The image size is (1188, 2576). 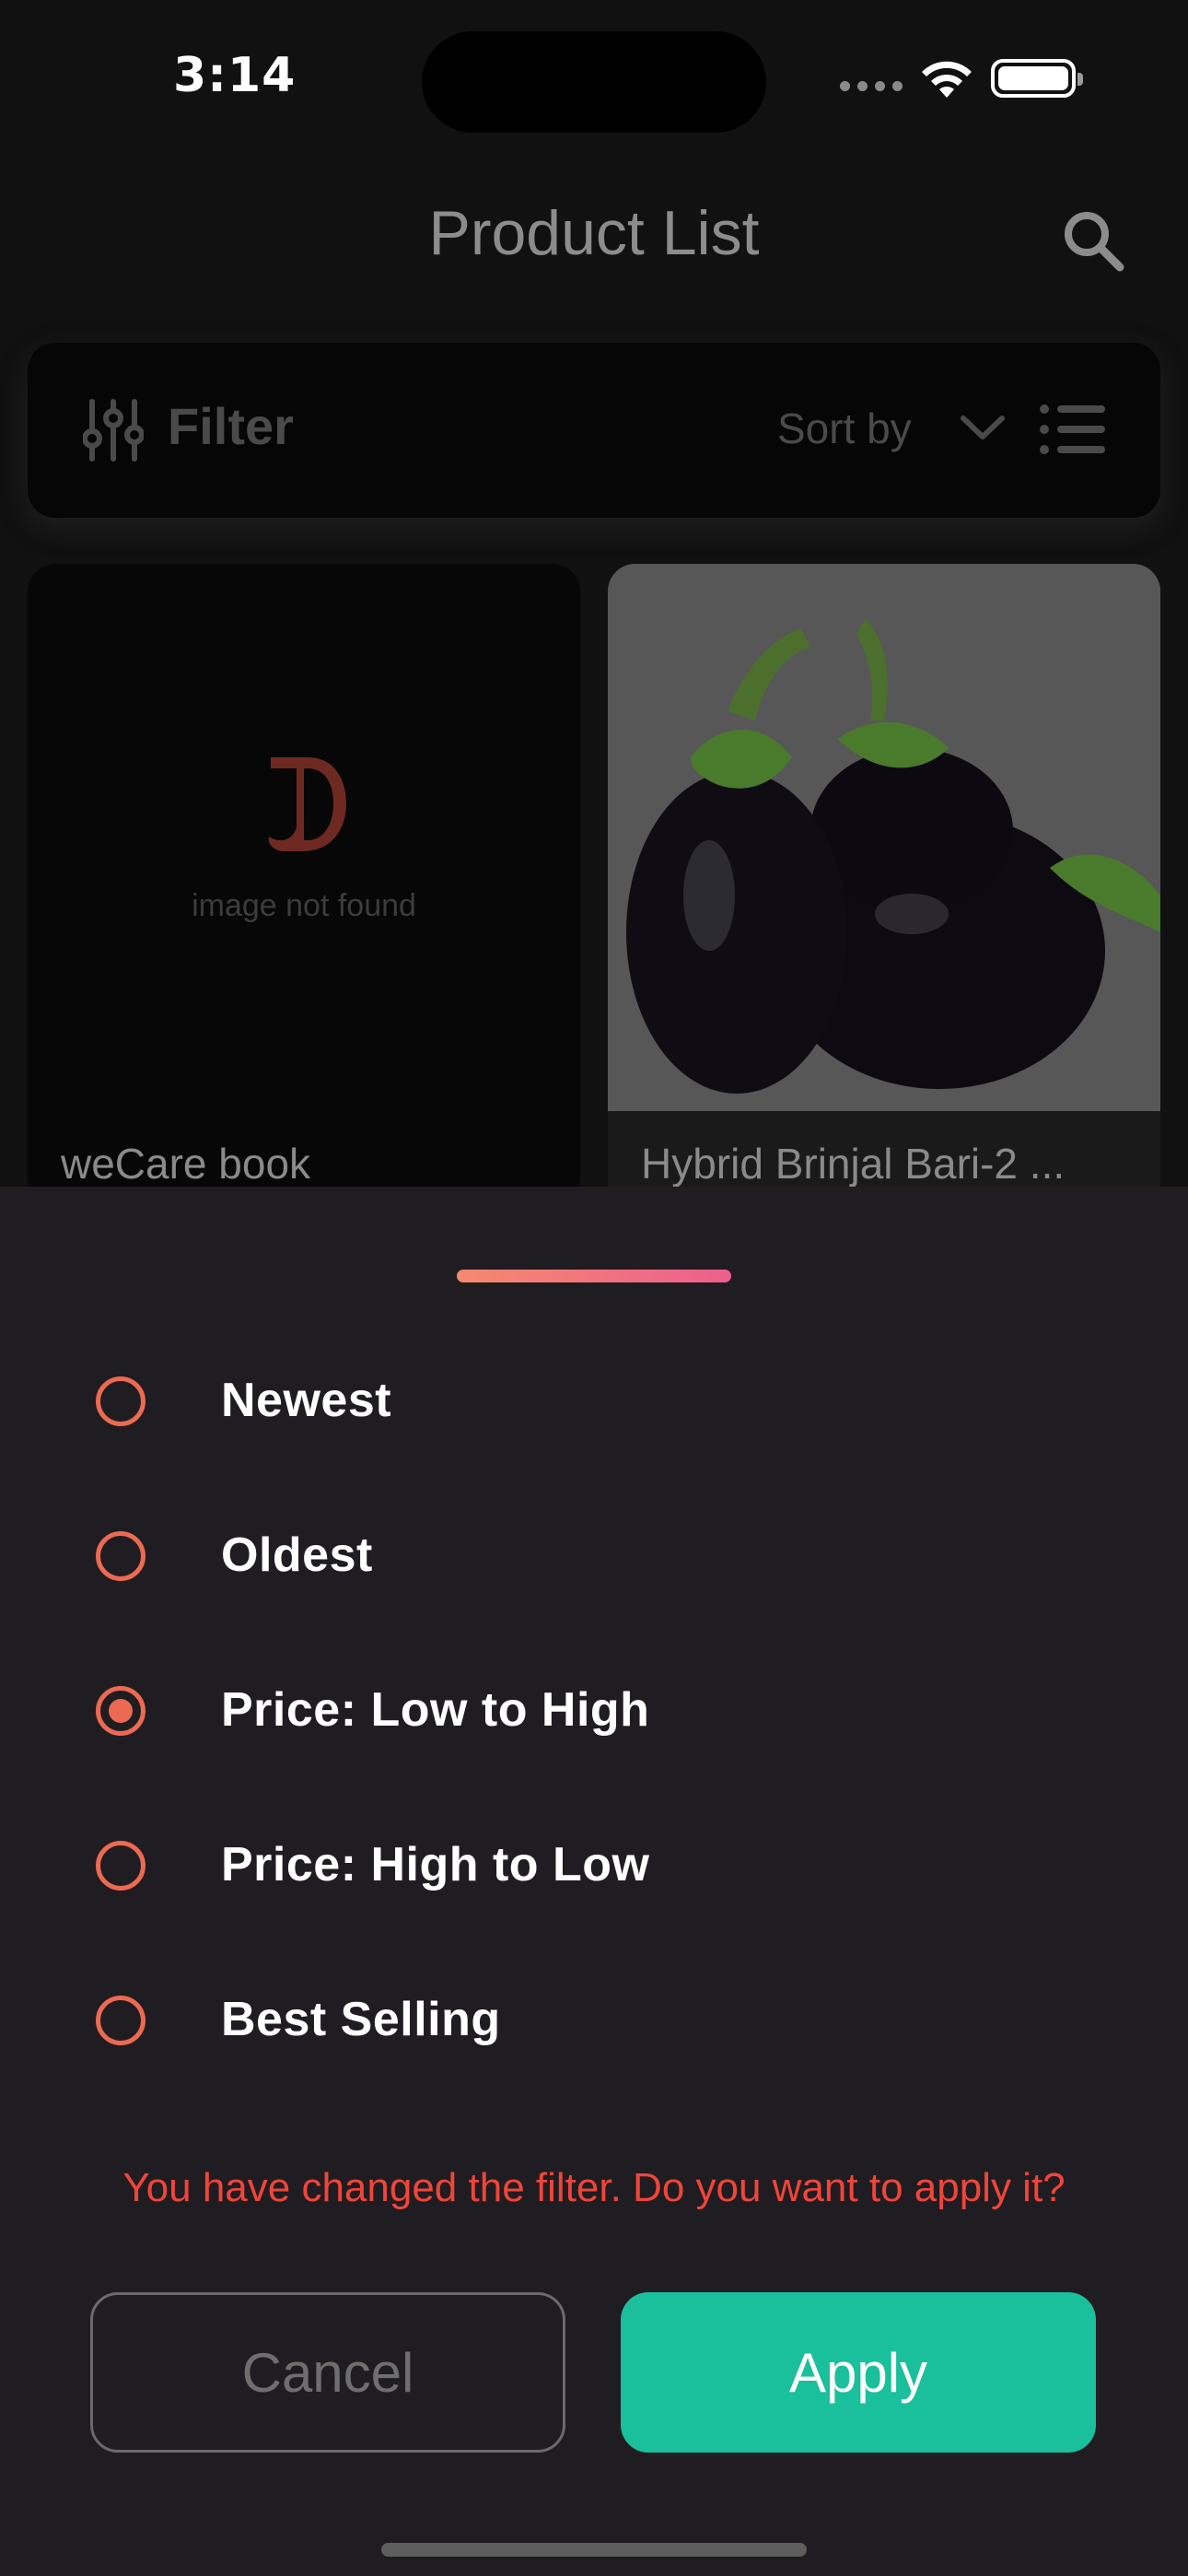 I want to click on product-image, so click(x=884, y=837).